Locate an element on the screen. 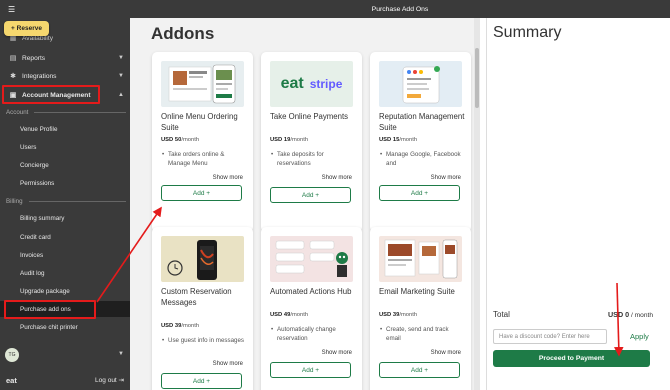  addon-price: USD 15/month is located at coordinates (398, 140).